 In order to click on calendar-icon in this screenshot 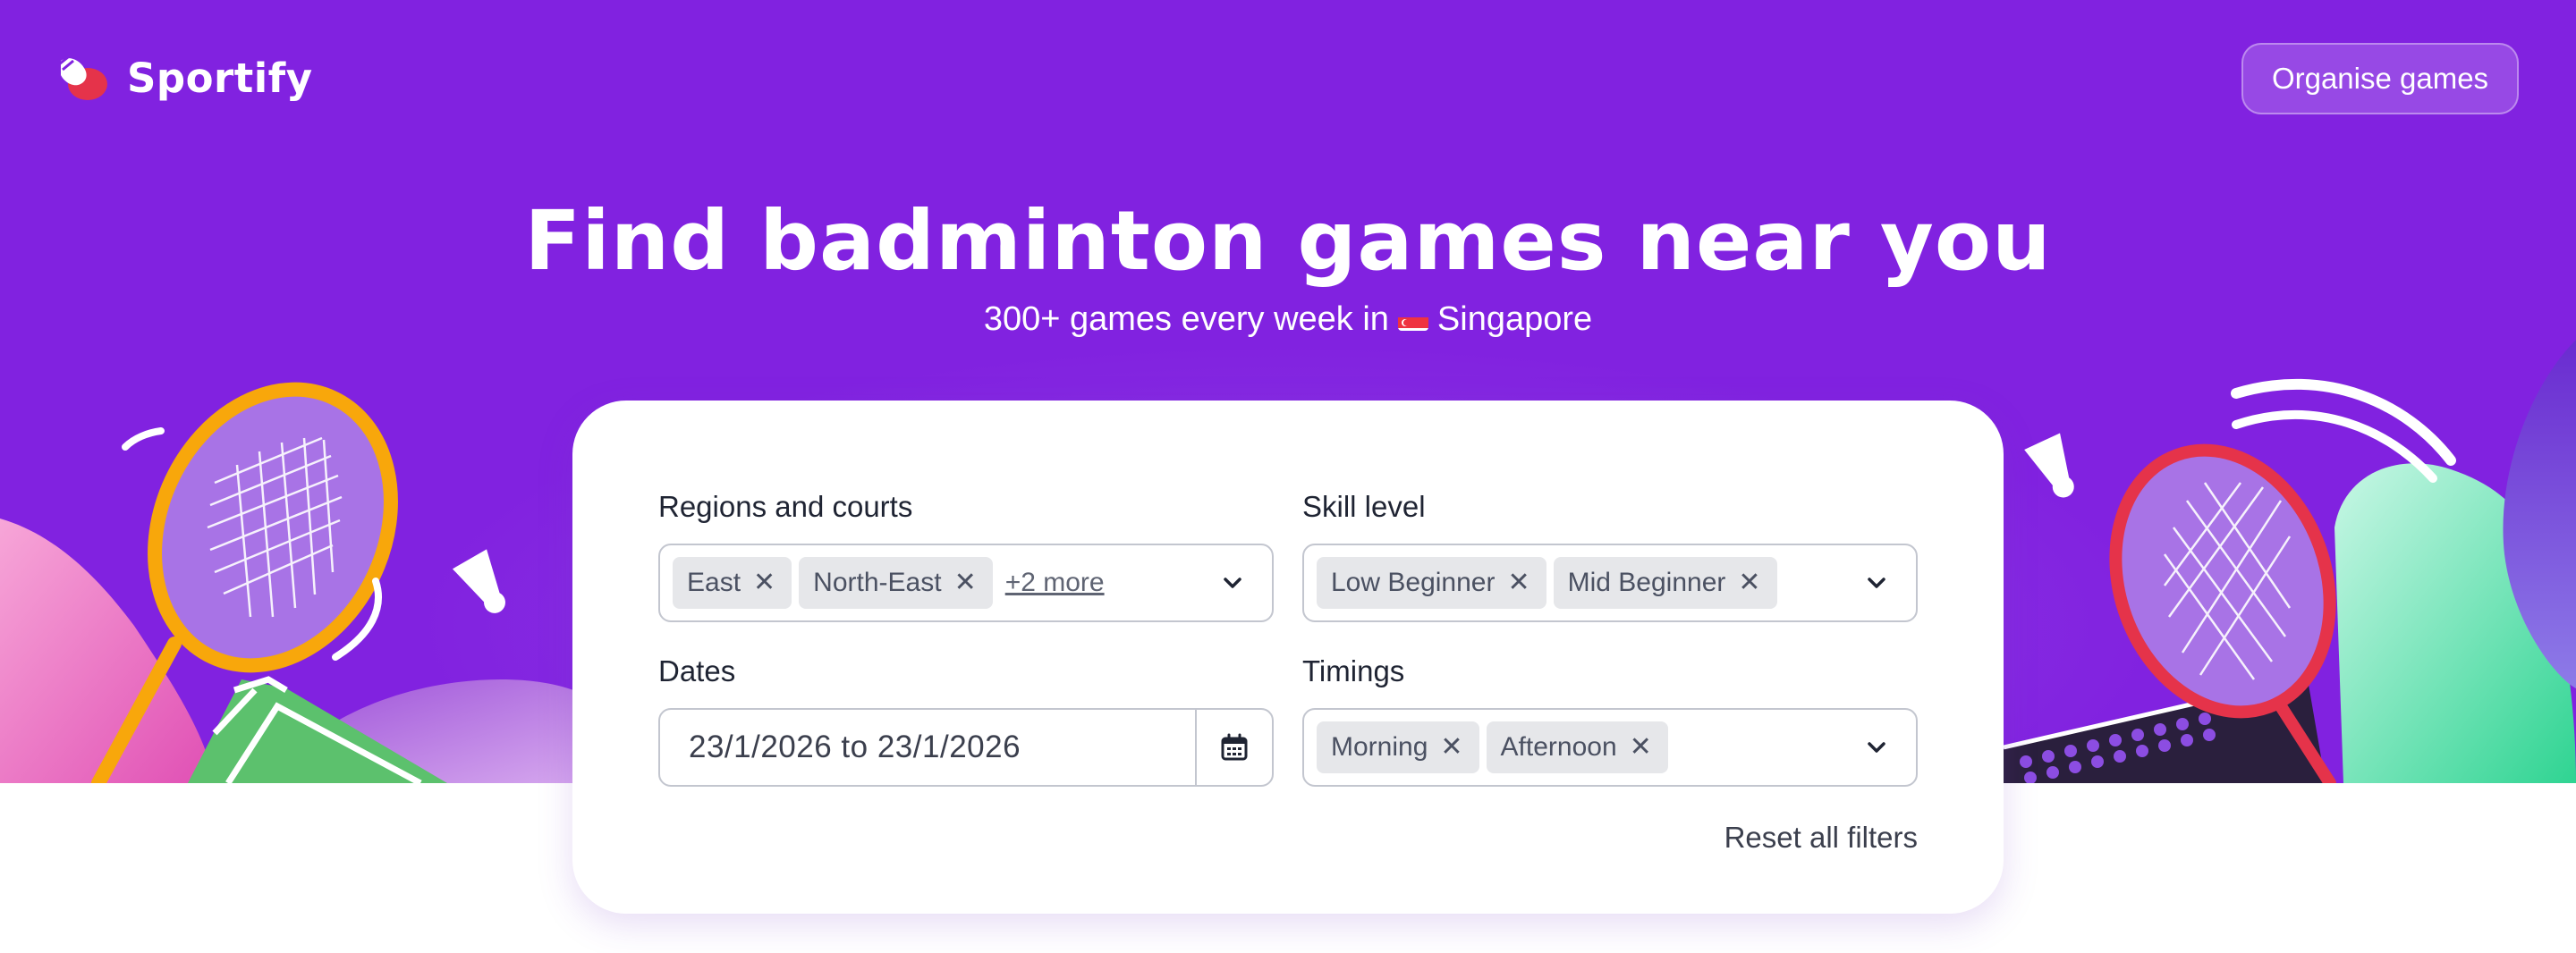, I will do `click(1234, 747)`.